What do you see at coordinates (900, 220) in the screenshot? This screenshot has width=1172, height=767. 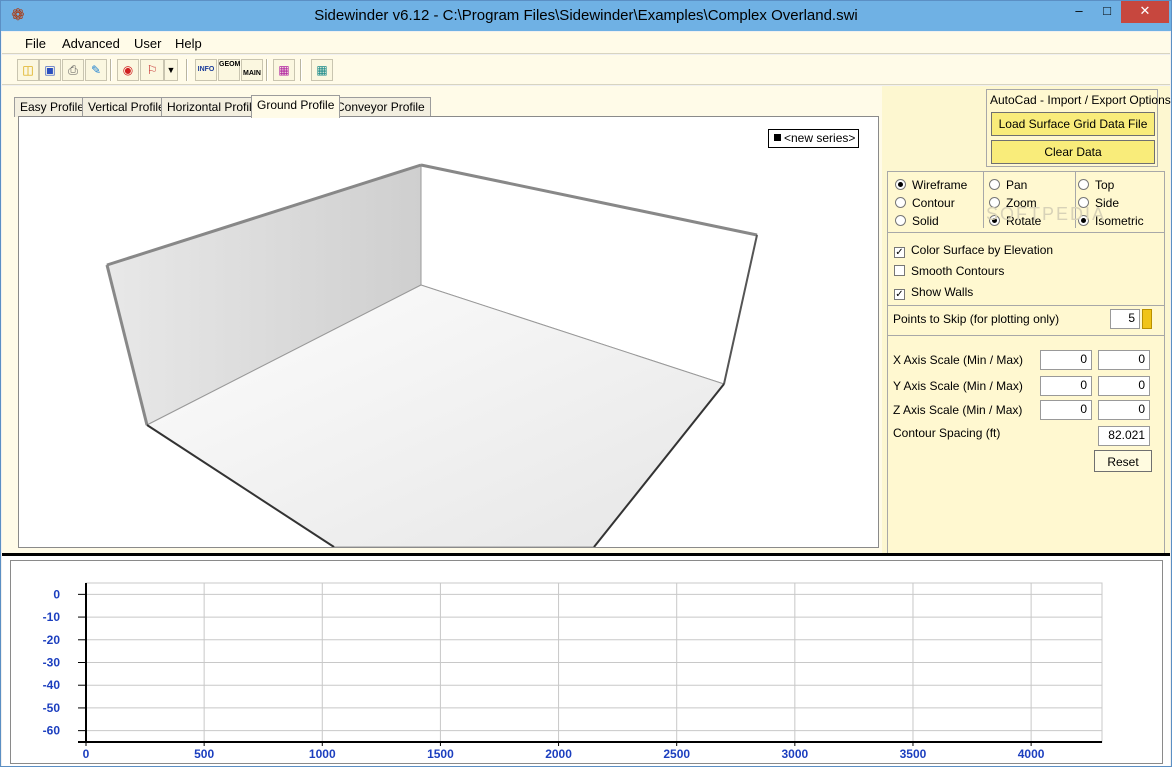 I see `radio-solid-indicator` at bounding box center [900, 220].